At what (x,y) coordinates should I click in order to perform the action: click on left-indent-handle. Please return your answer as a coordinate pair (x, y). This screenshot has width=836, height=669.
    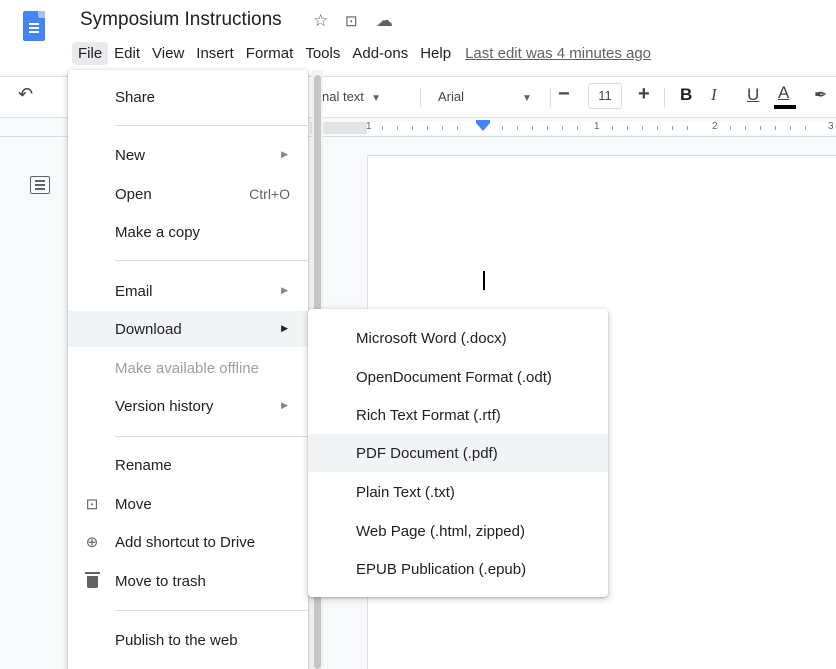
    Looking at the image, I should click on (483, 127).